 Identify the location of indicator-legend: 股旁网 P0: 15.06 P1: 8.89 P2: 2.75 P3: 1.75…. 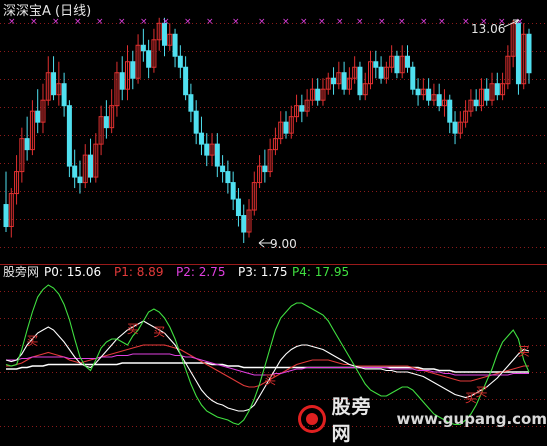
(176, 271).